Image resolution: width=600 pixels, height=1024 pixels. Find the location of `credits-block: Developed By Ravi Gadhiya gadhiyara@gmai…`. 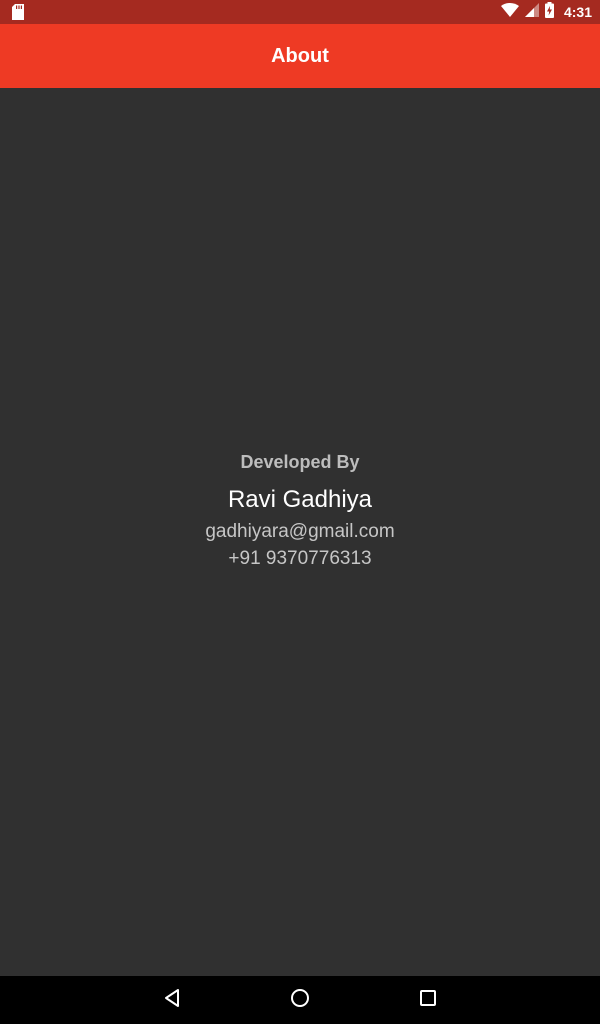

credits-block: Developed By Ravi Gadhiya gadhiyara@gmai… is located at coordinates (300, 510).